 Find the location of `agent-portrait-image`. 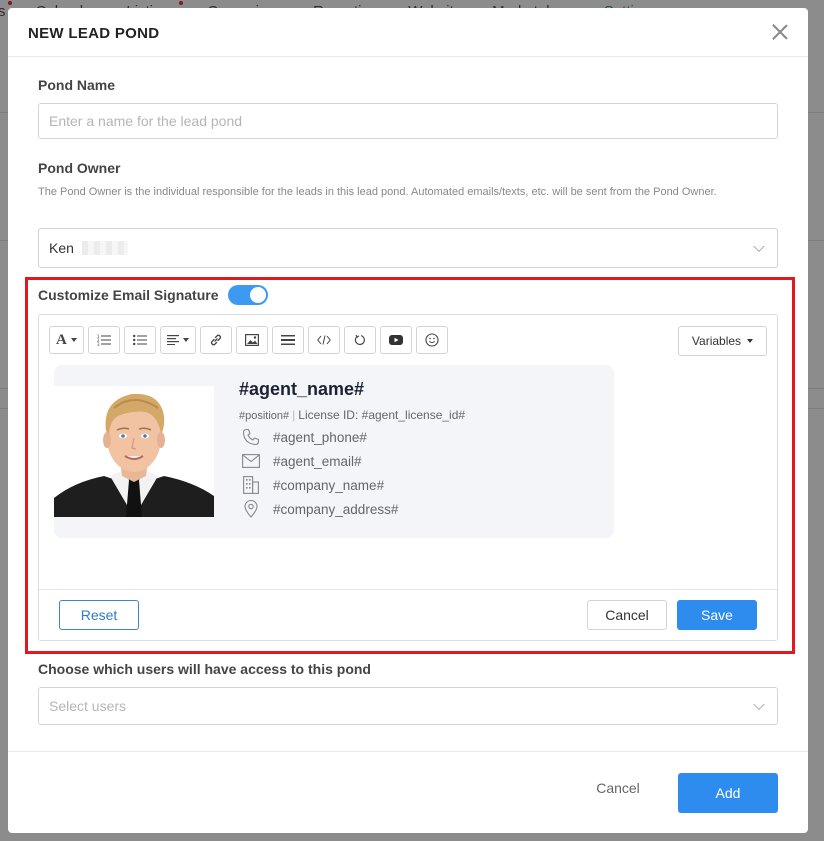

agent-portrait-image is located at coordinates (134, 451).